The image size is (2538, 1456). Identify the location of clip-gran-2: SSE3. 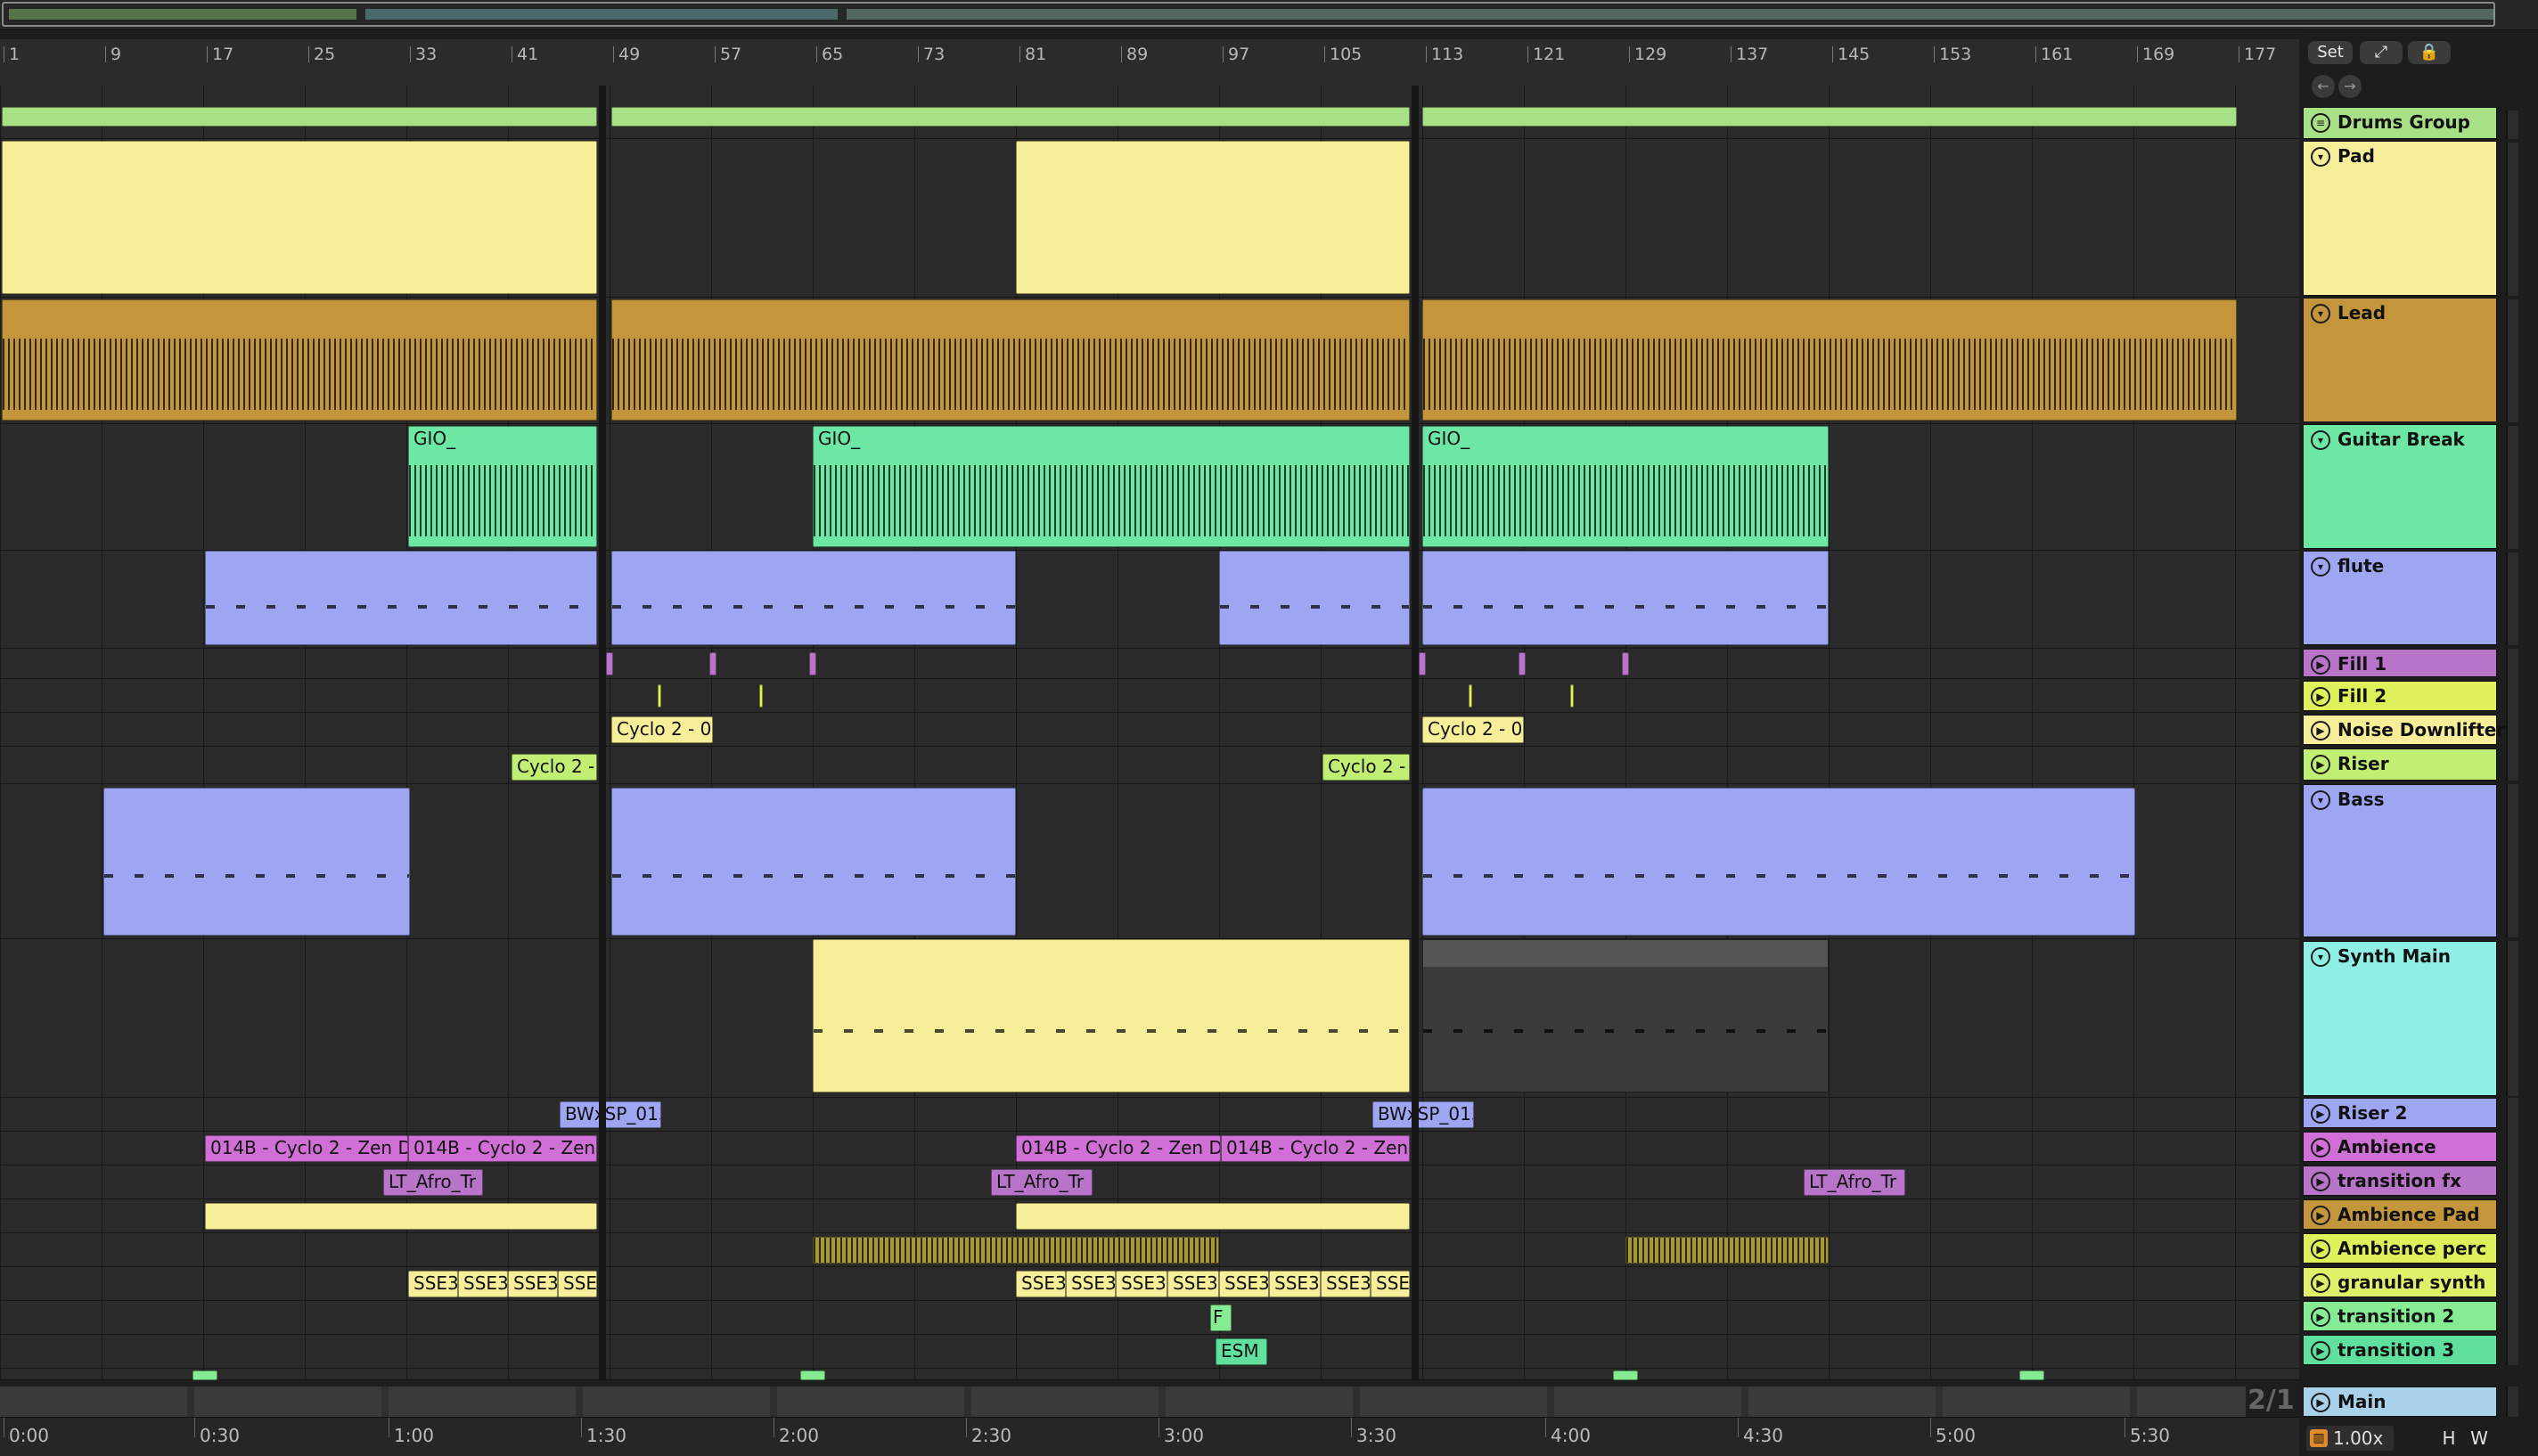
(483, 1284).